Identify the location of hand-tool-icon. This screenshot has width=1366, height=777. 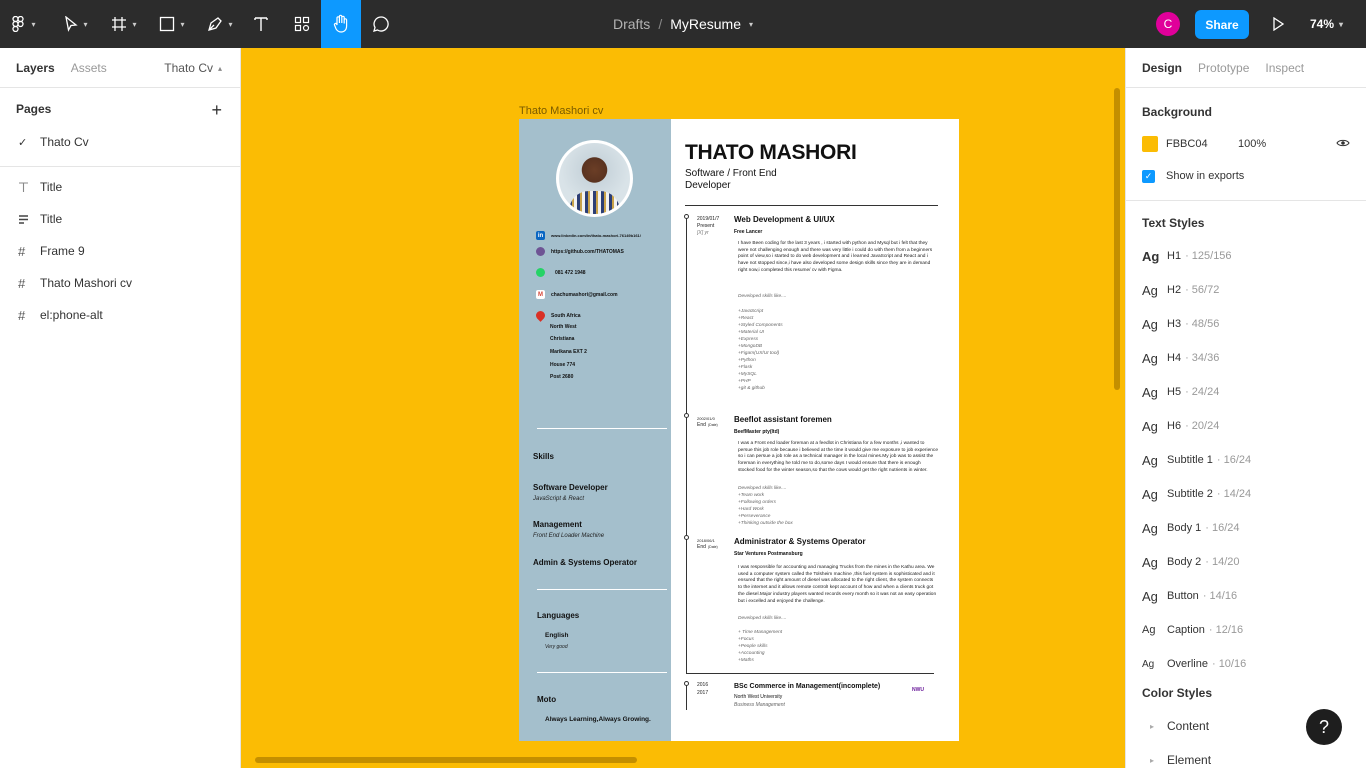
(340, 23).